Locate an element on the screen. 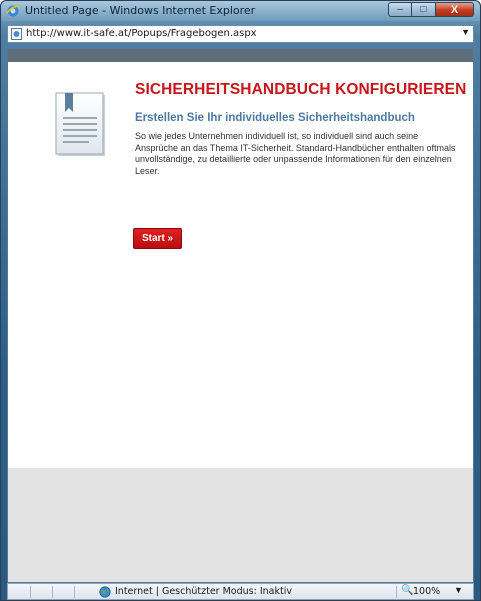 This screenshot has width=481, height=601. zoom-dropdown-icon: ▼ is located at coordinates (458, 590).